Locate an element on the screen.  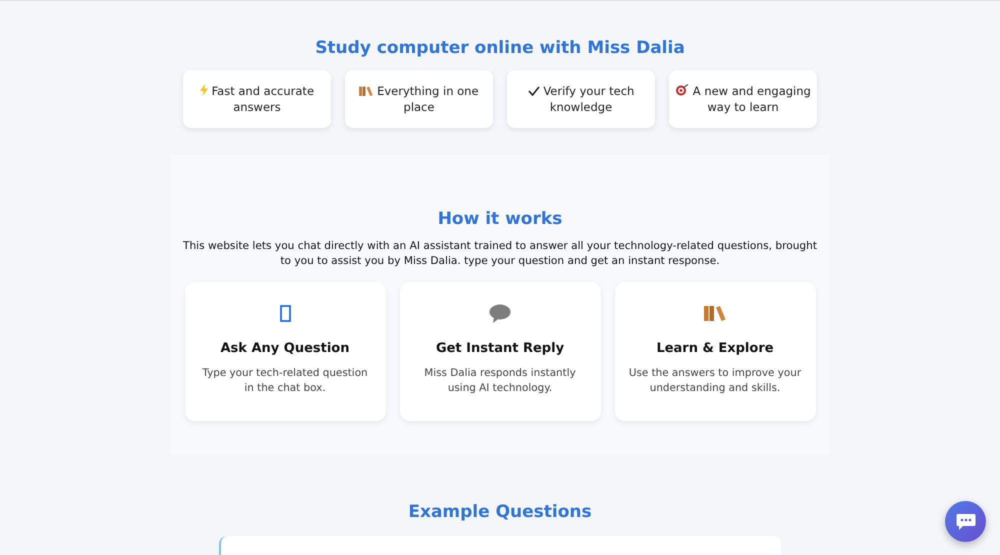
feature-text: Verify your tech knowledge is located at coordinates (581, 99).